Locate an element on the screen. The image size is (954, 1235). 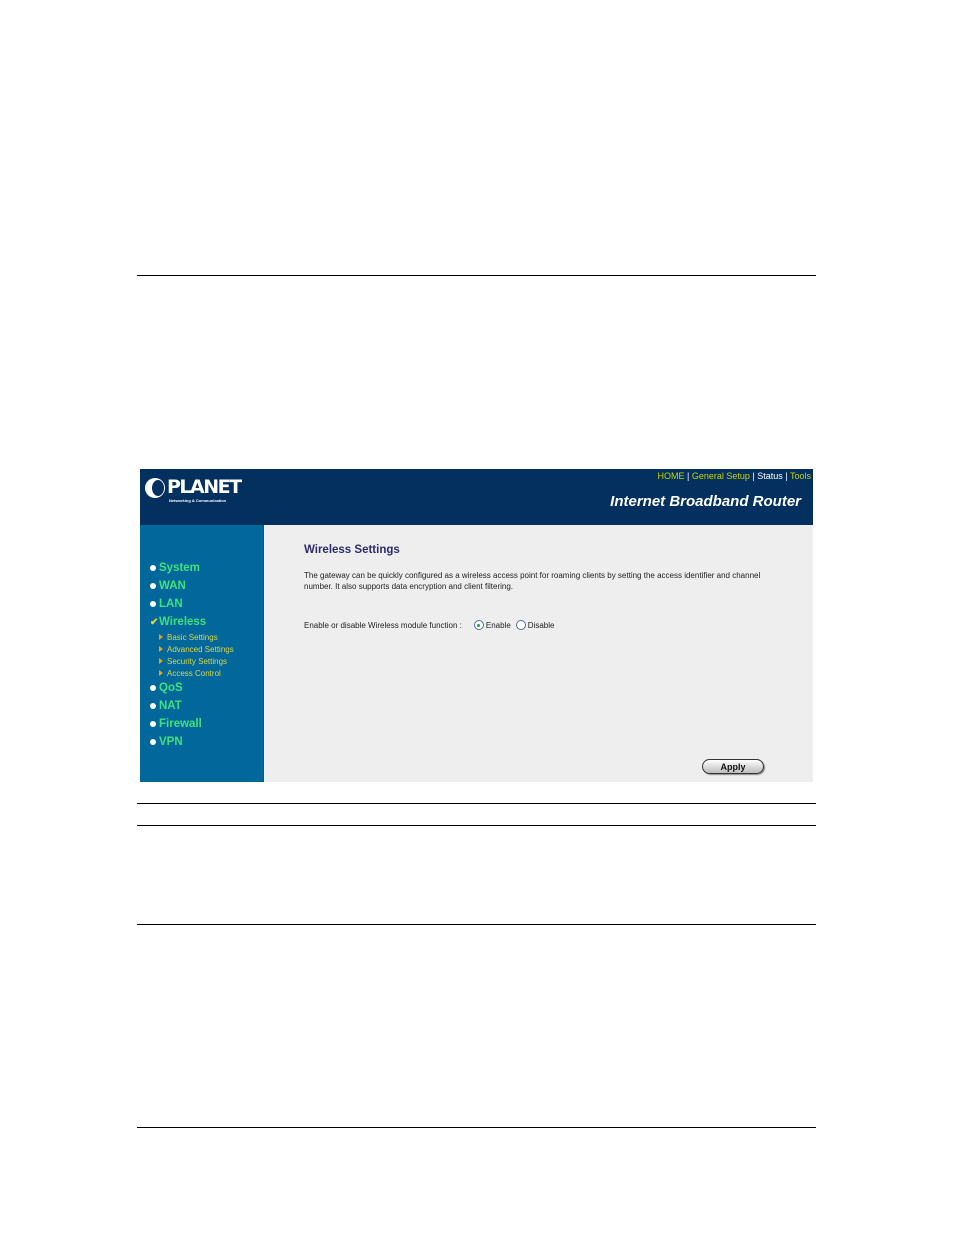
brand-name: PLANET is located at coordinates (204, 487).